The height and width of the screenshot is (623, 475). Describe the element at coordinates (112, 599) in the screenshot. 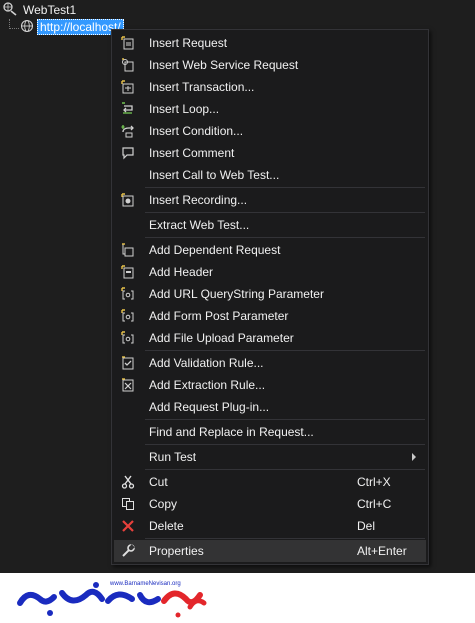

I see `watermark-logo-icon: www.BarnameNevisan.org` at that location.